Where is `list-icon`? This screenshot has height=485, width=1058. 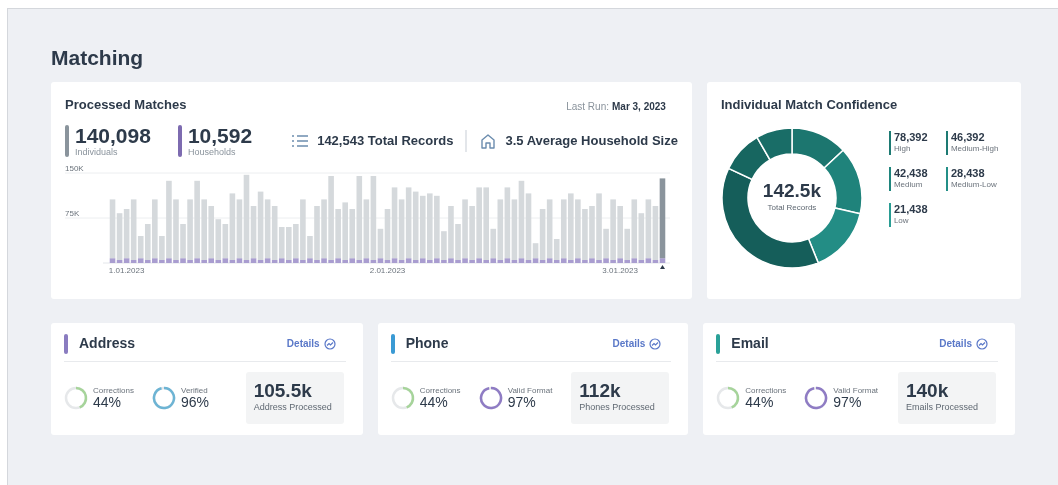 list-icon is located at coordinates (300, 140).